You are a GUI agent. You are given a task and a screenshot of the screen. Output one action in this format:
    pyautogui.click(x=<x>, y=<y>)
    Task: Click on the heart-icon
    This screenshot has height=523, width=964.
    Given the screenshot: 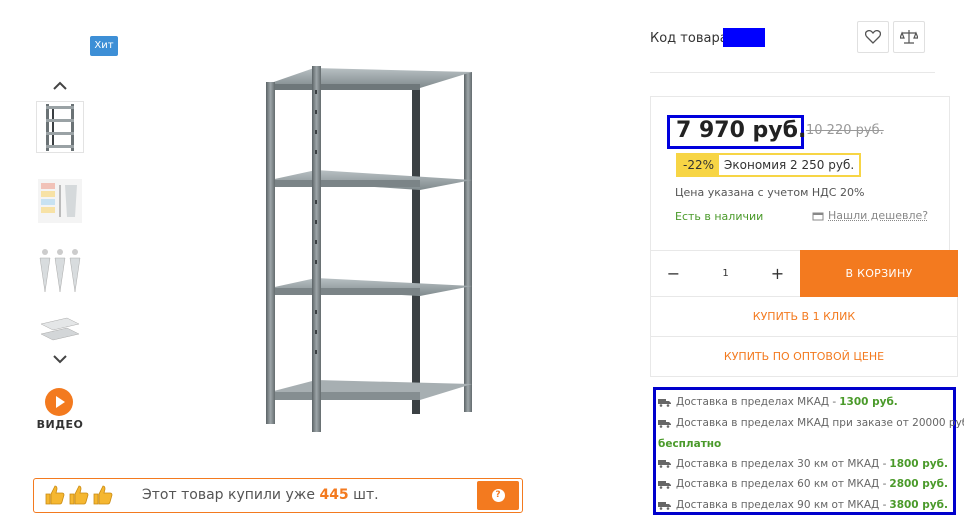 What is the action you would take?
    pyautogui.click(x=873, y=37)
    